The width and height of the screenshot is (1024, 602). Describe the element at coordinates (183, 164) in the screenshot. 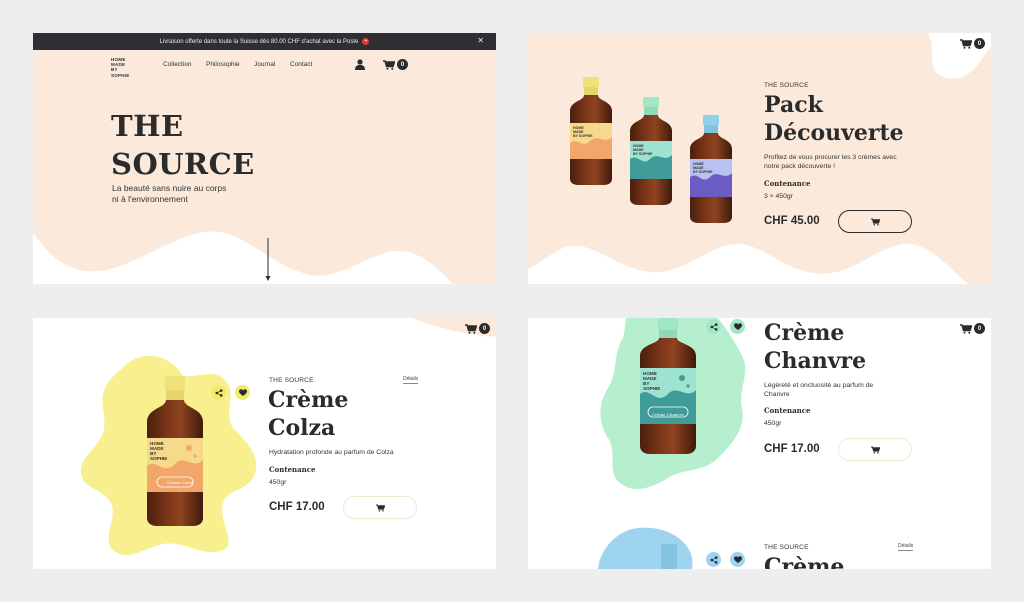

I see `hero-title-line: SOURCE` at that location.